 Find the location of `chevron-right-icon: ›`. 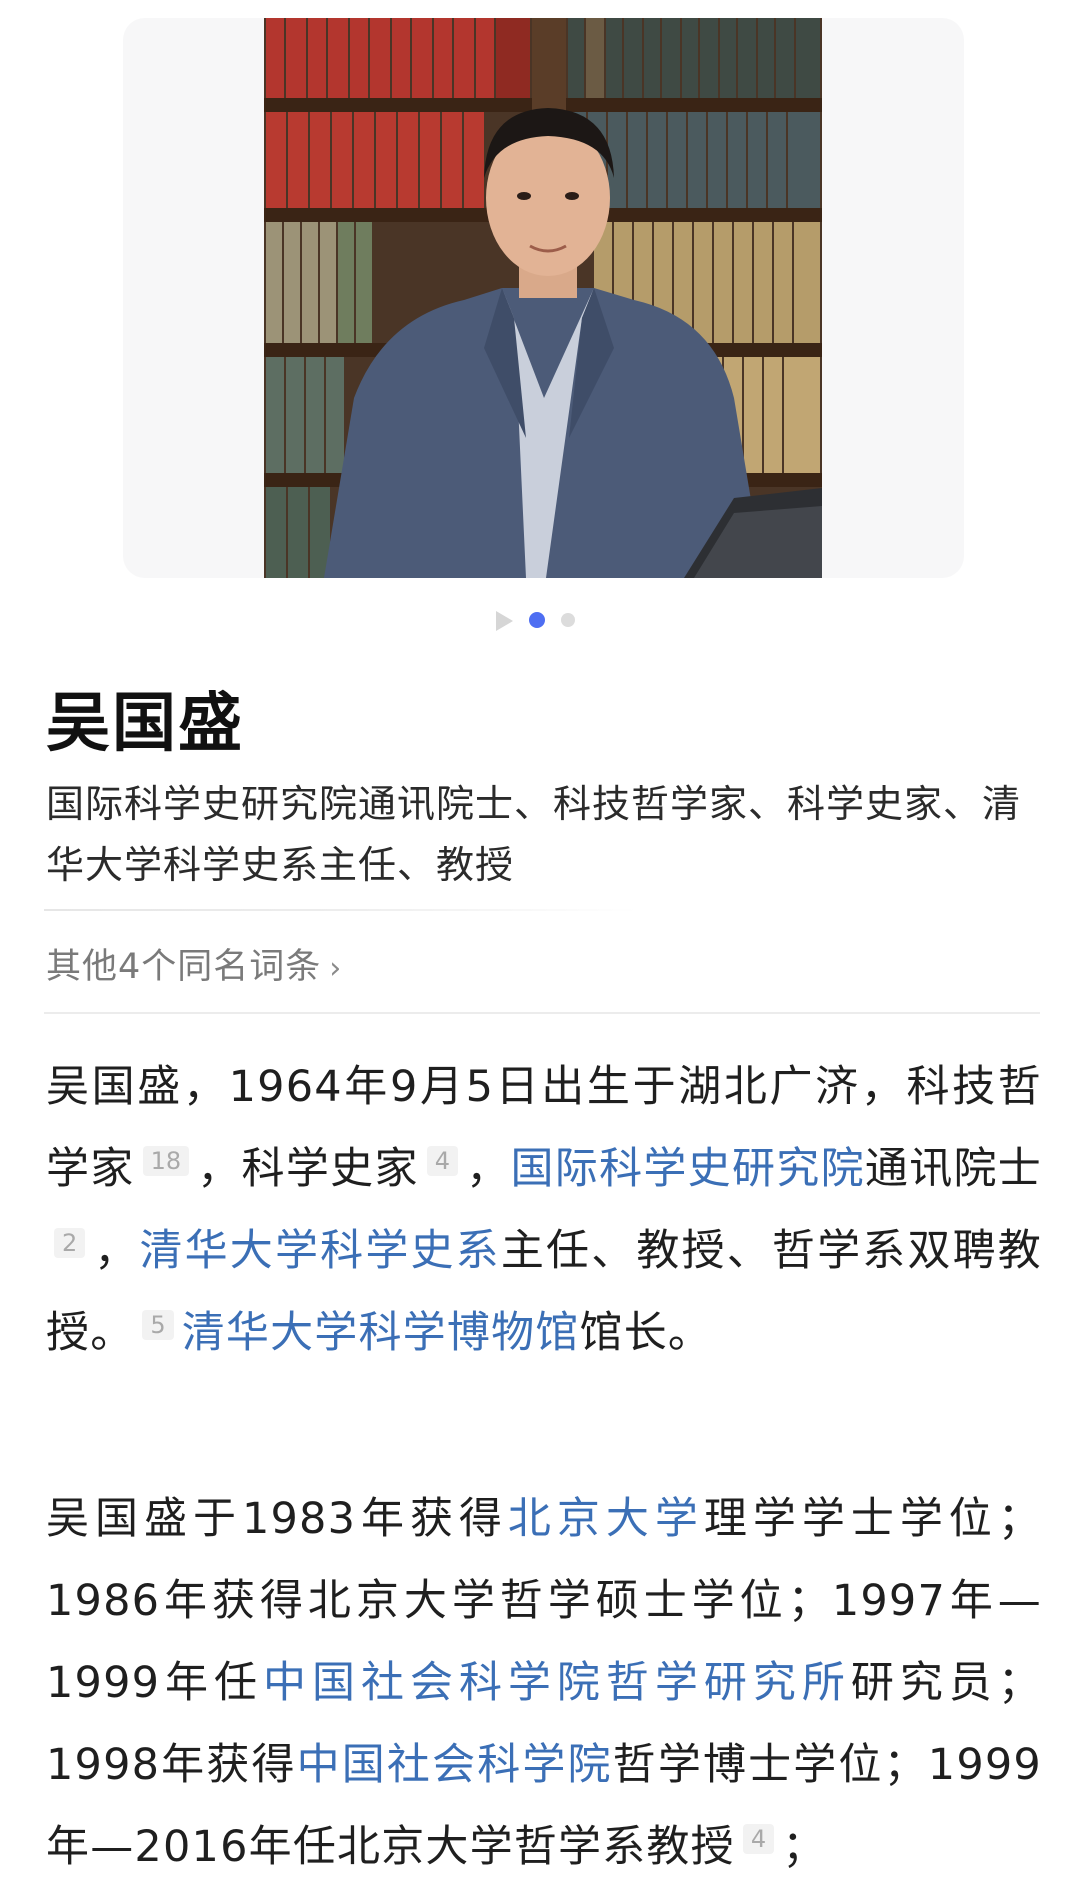

chevron-right-icon: › is located at coordinates (336, 968).